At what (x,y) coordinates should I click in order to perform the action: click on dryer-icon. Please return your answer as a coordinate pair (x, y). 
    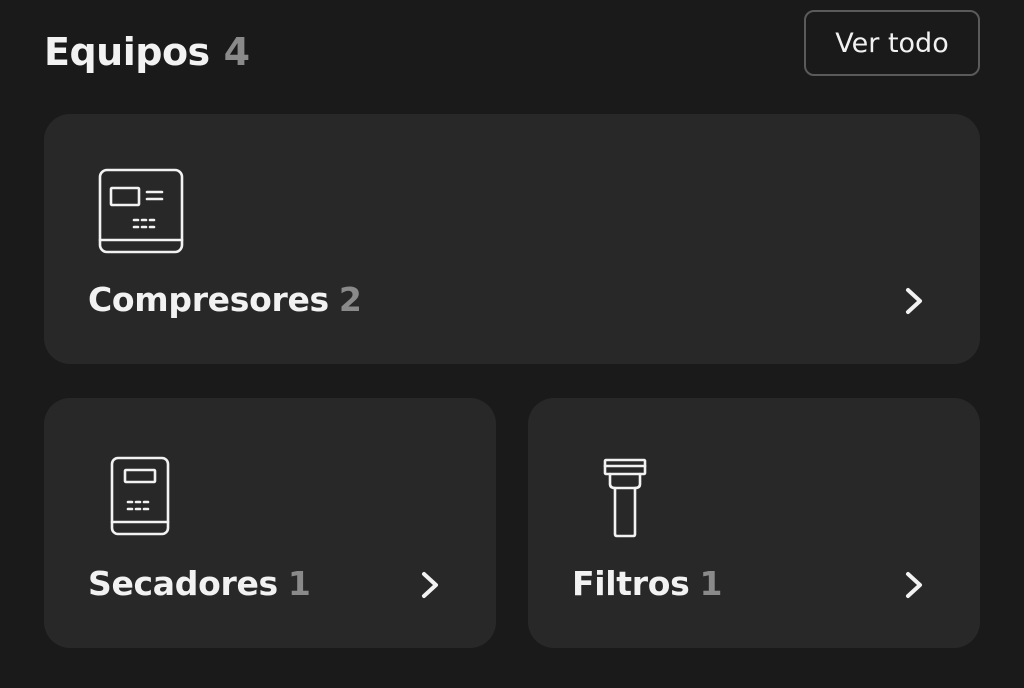
    Looking at the image, I should click on (140, 498).